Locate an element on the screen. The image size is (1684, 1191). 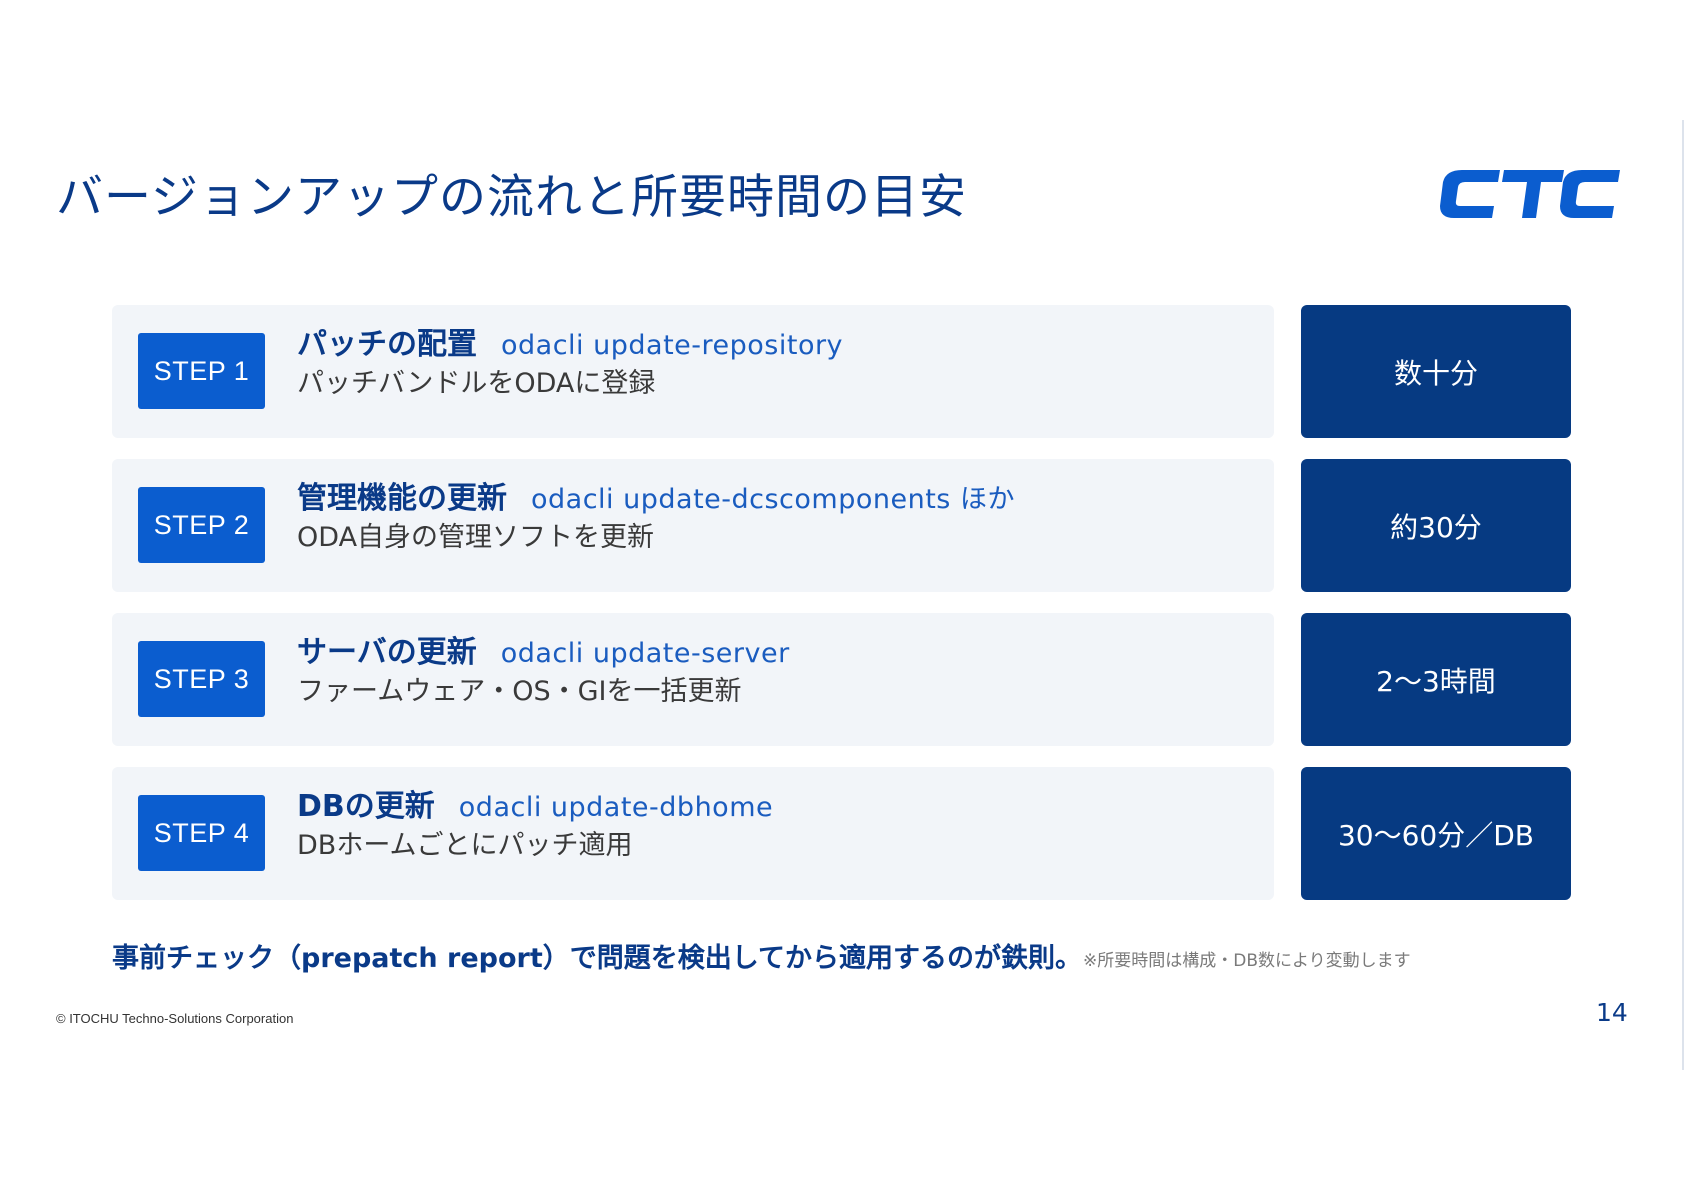
step-badge: STEP 2 is located at coordinates (201, 525).